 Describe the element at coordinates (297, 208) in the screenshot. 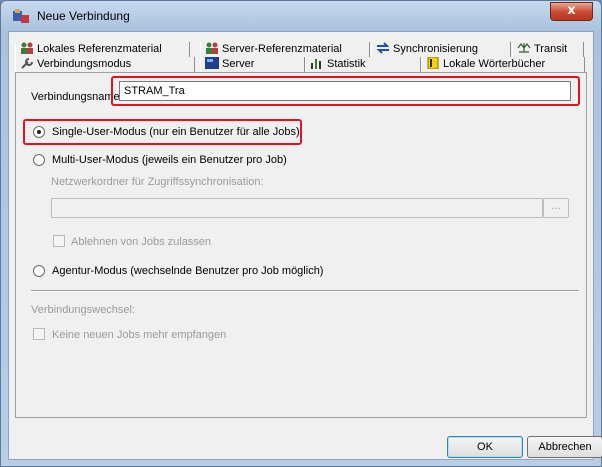

I see `network-folder-input` at that location.